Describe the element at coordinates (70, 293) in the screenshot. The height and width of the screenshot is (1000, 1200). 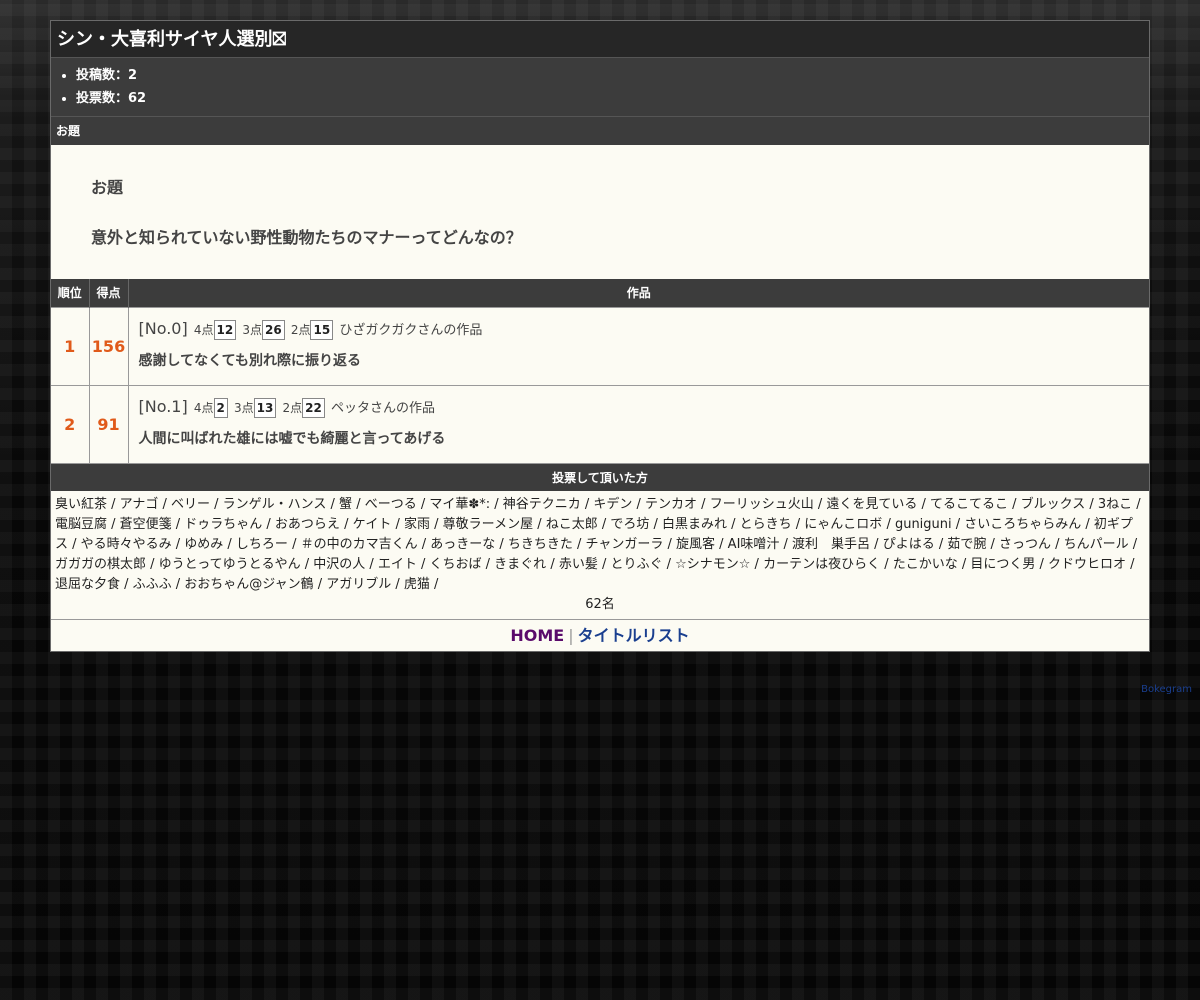
I see `header-rank: 順位` at that location.